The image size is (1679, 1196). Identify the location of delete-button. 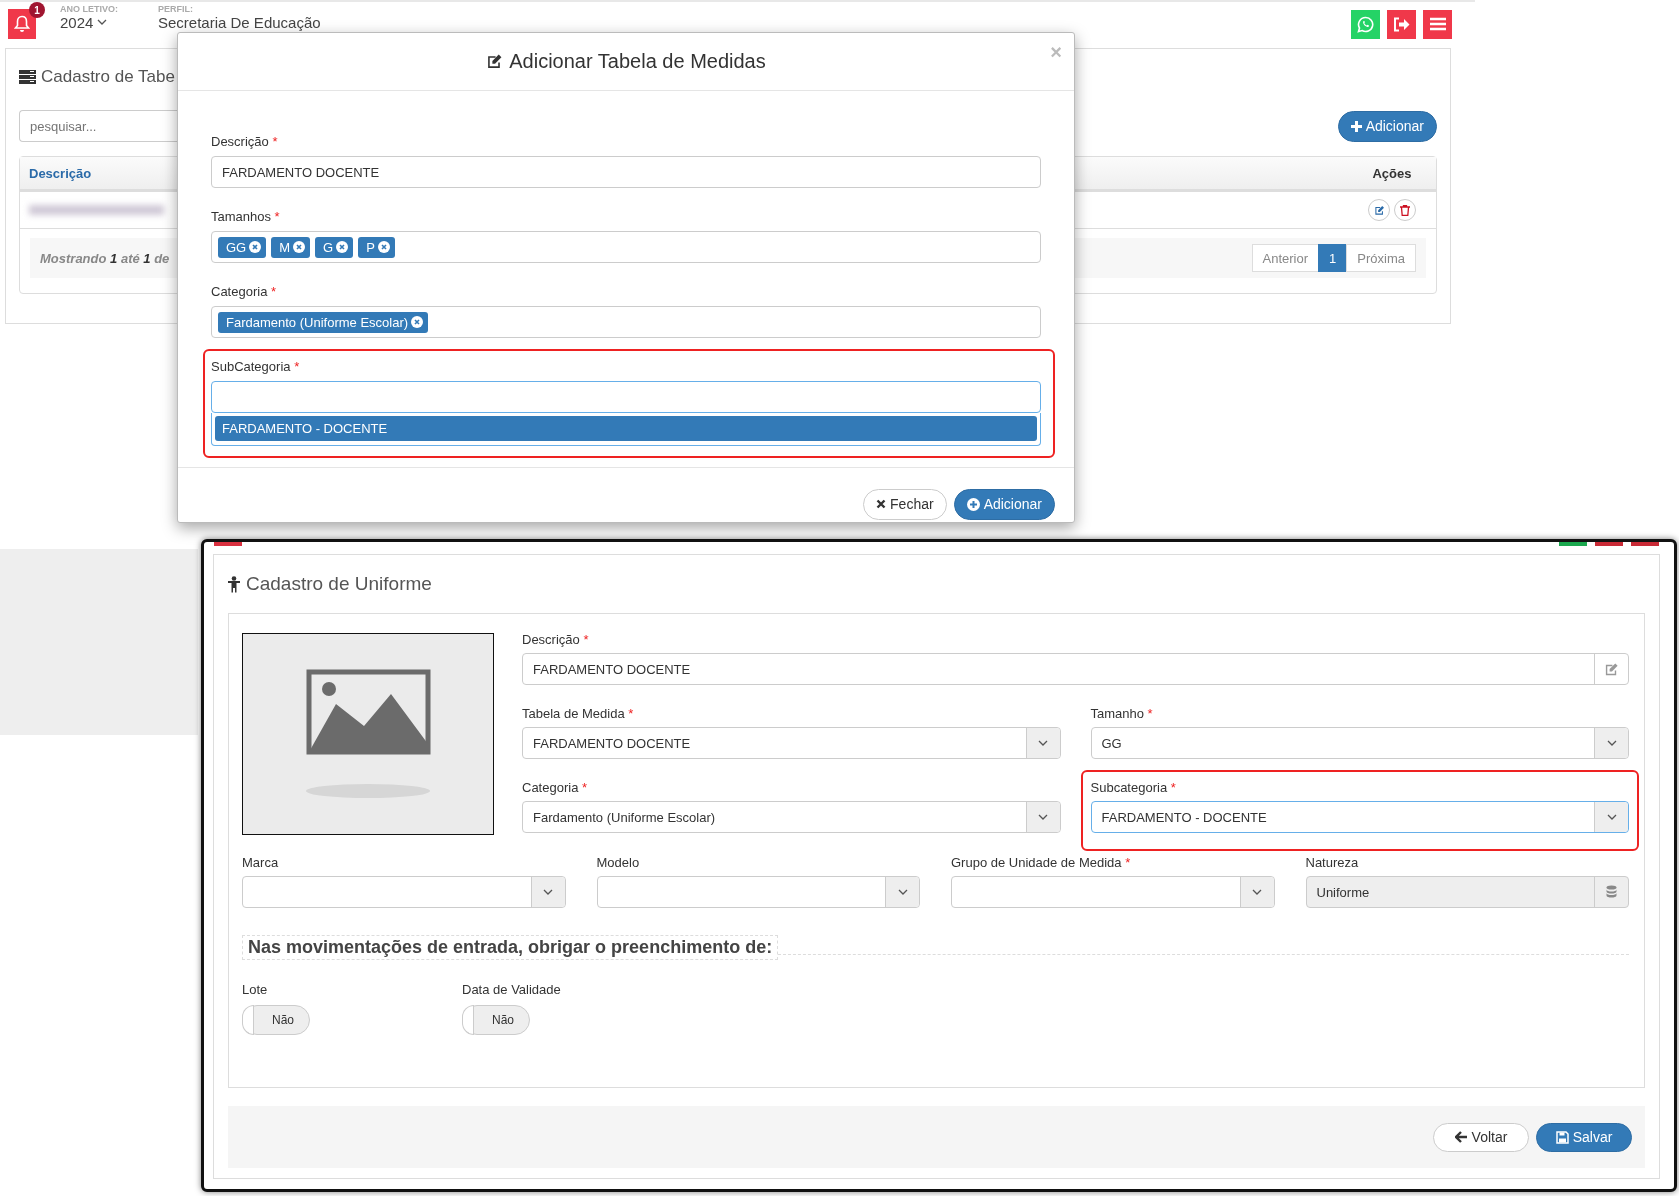
(1405, 210).